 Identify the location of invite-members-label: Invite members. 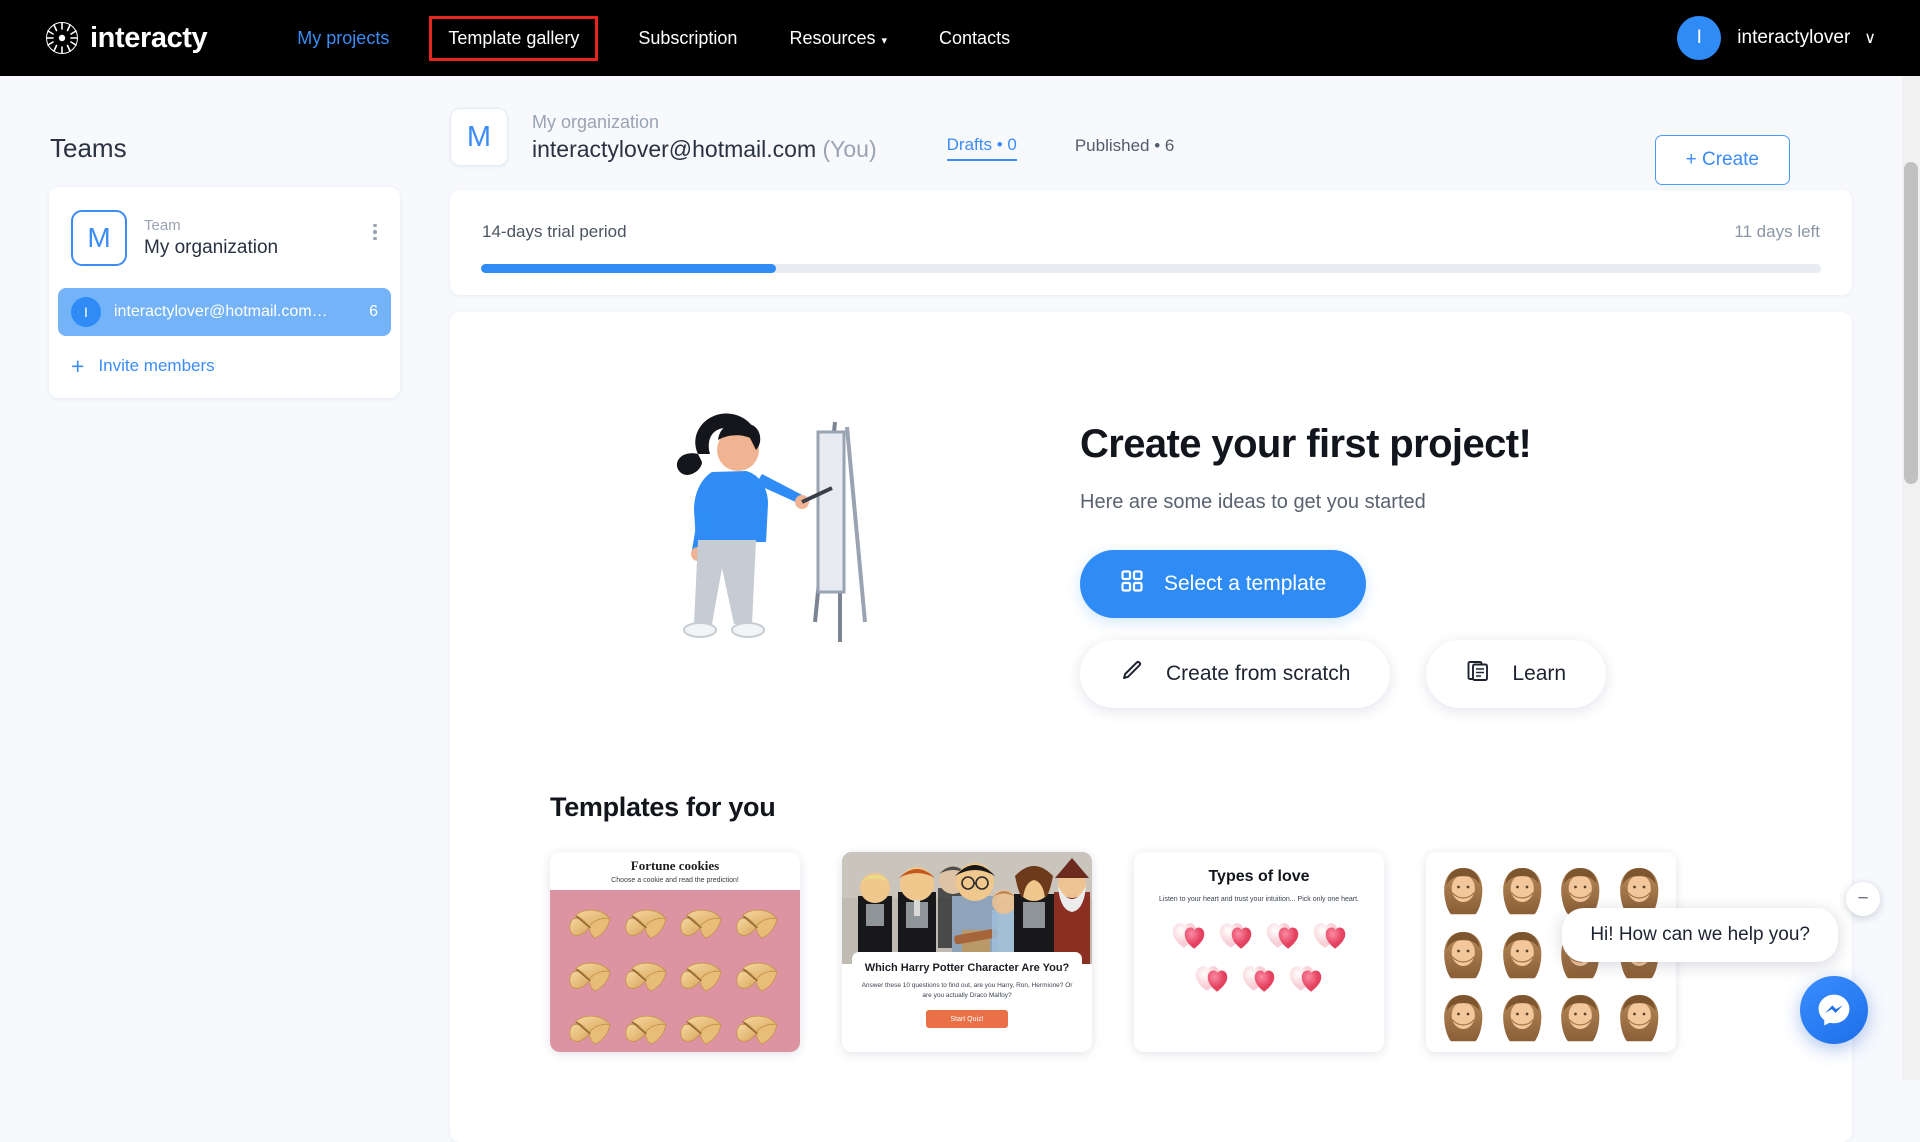
(156, 365).